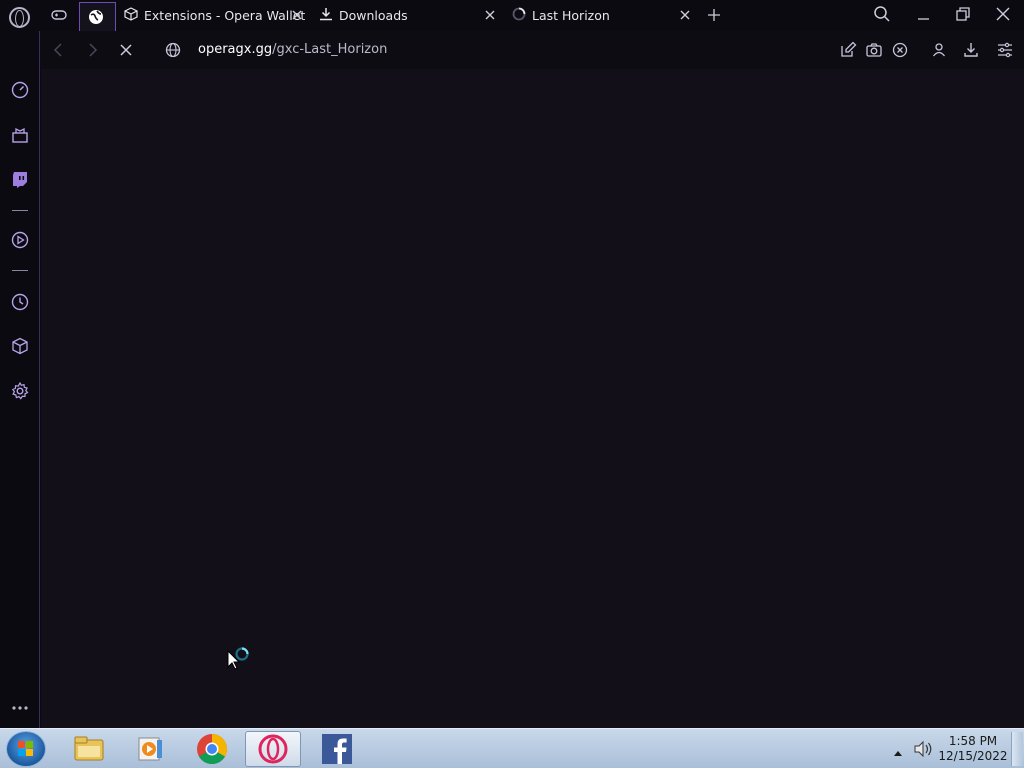  I want to click on forward-button, so click(92, 50).